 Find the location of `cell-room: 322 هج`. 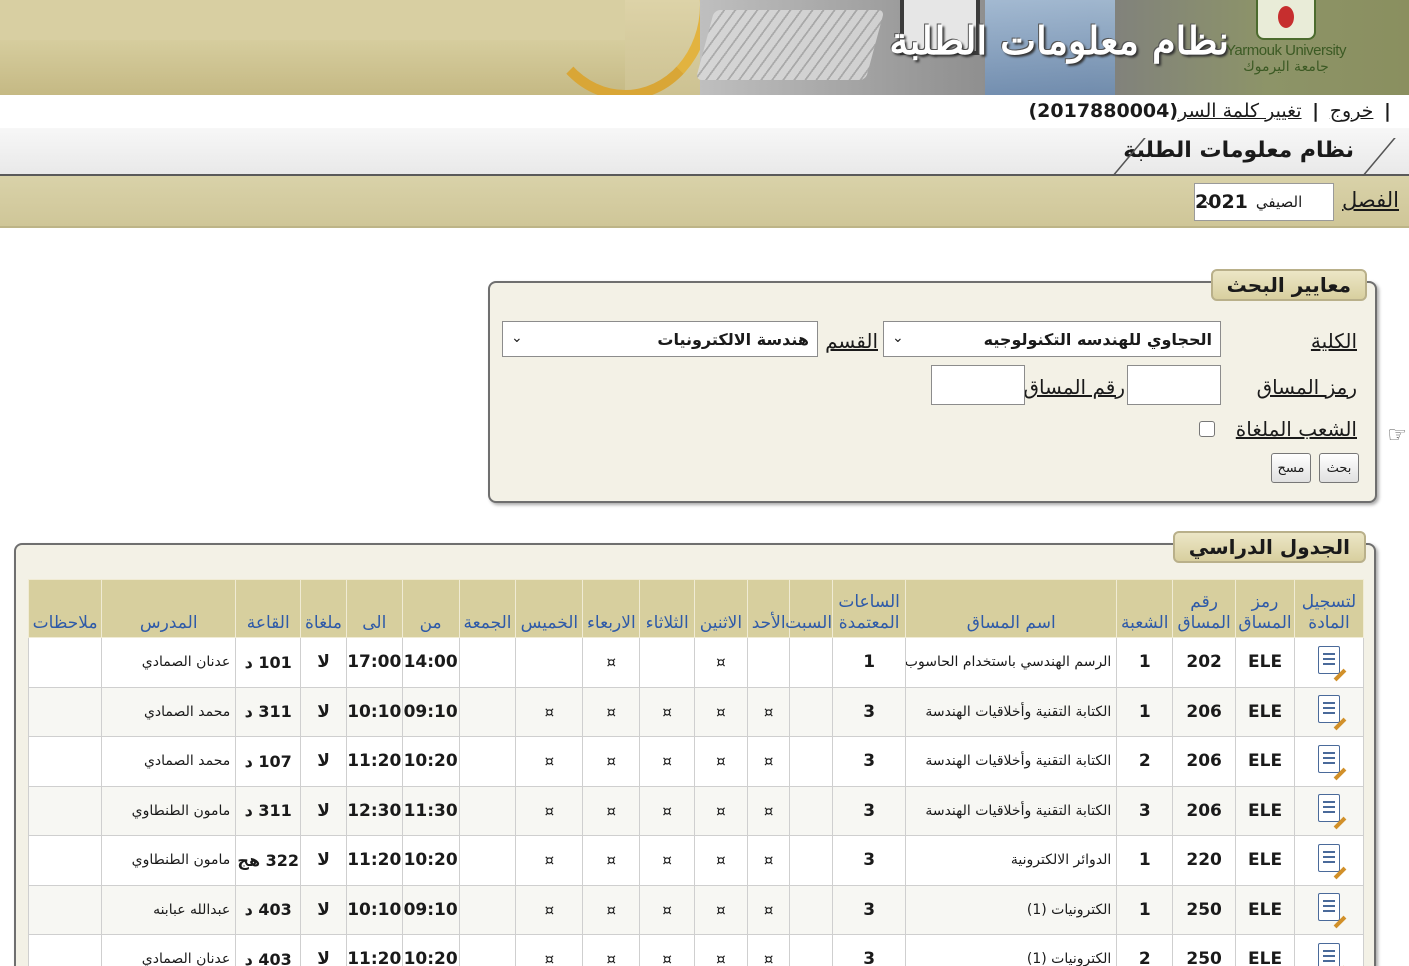

cell-room: 322 هج is located at coordinates (268, 860).